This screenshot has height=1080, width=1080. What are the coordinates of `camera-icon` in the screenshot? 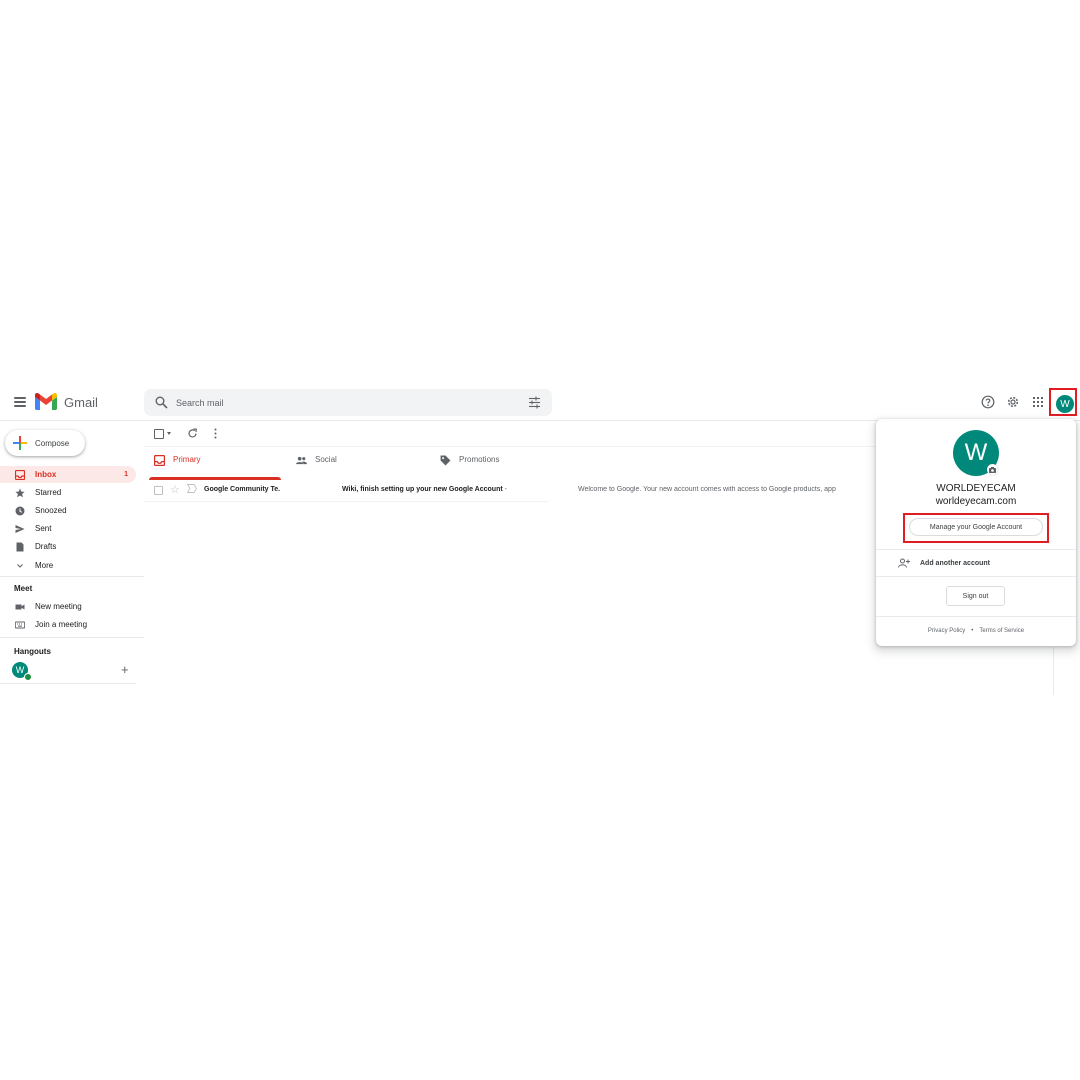 It's located at (992, 469).